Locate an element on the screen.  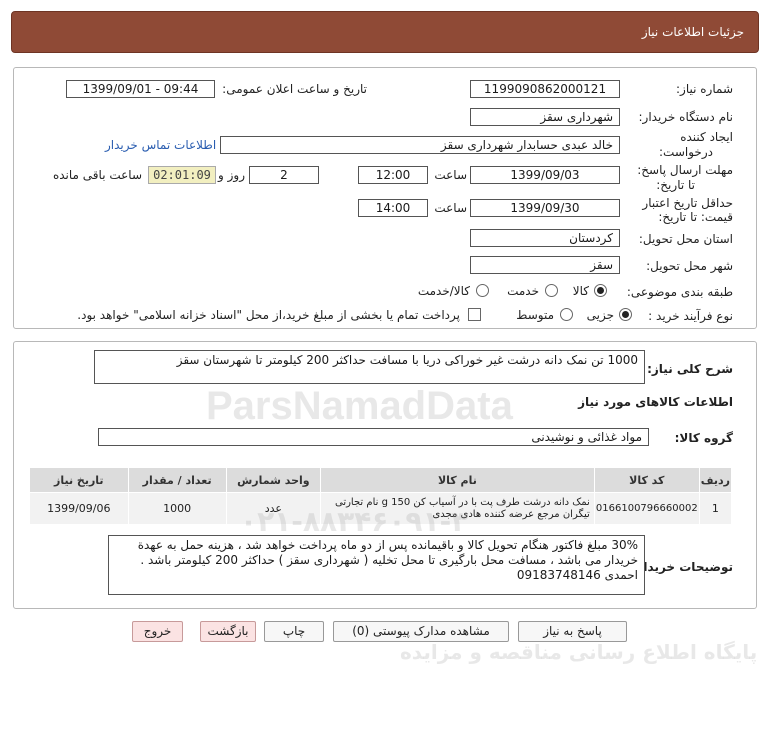
cell-unit: عدد is located at coordinates (273, 508).